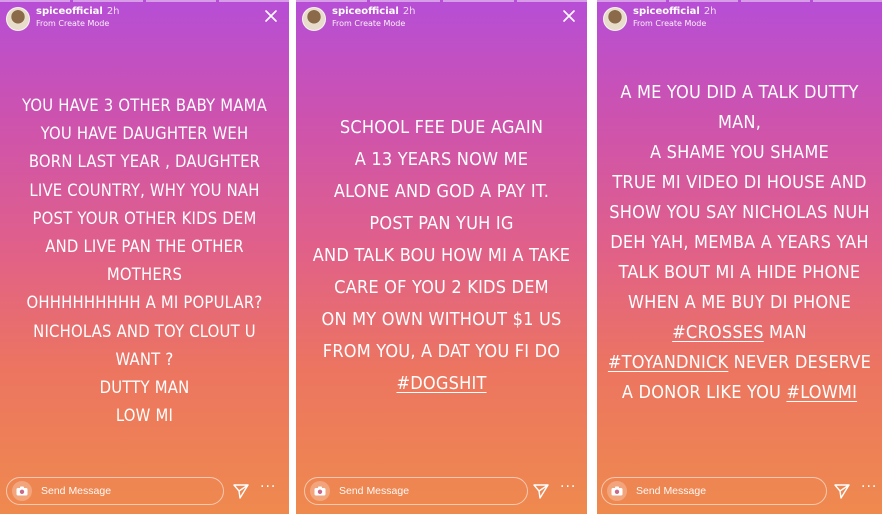  Describe the element at coordinates (668, 362) in the screenshot. I see `hashtag-link: #TOYANDNICK` at that location.